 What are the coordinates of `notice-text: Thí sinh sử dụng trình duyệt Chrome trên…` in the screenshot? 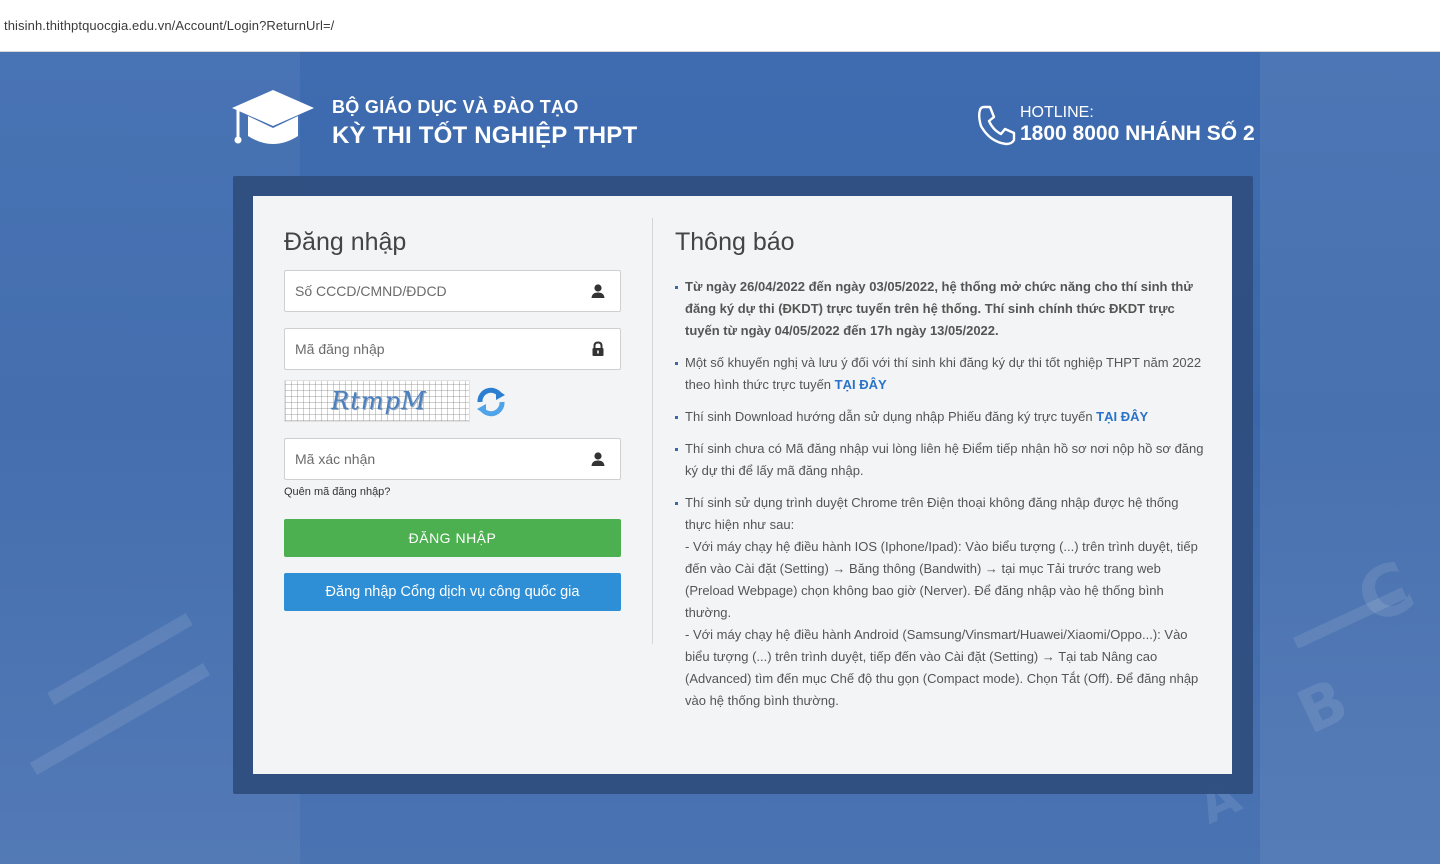 It's located at (932, 513).